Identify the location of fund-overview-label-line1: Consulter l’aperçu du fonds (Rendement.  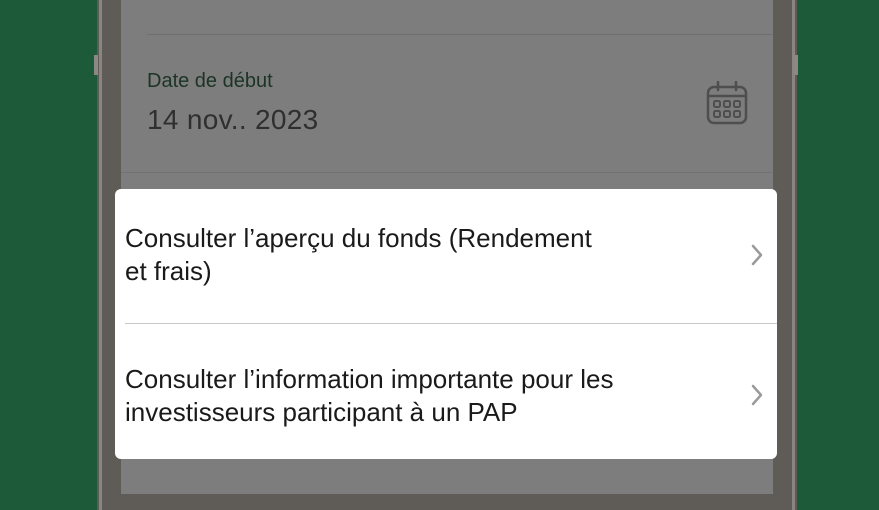
(358, 238).